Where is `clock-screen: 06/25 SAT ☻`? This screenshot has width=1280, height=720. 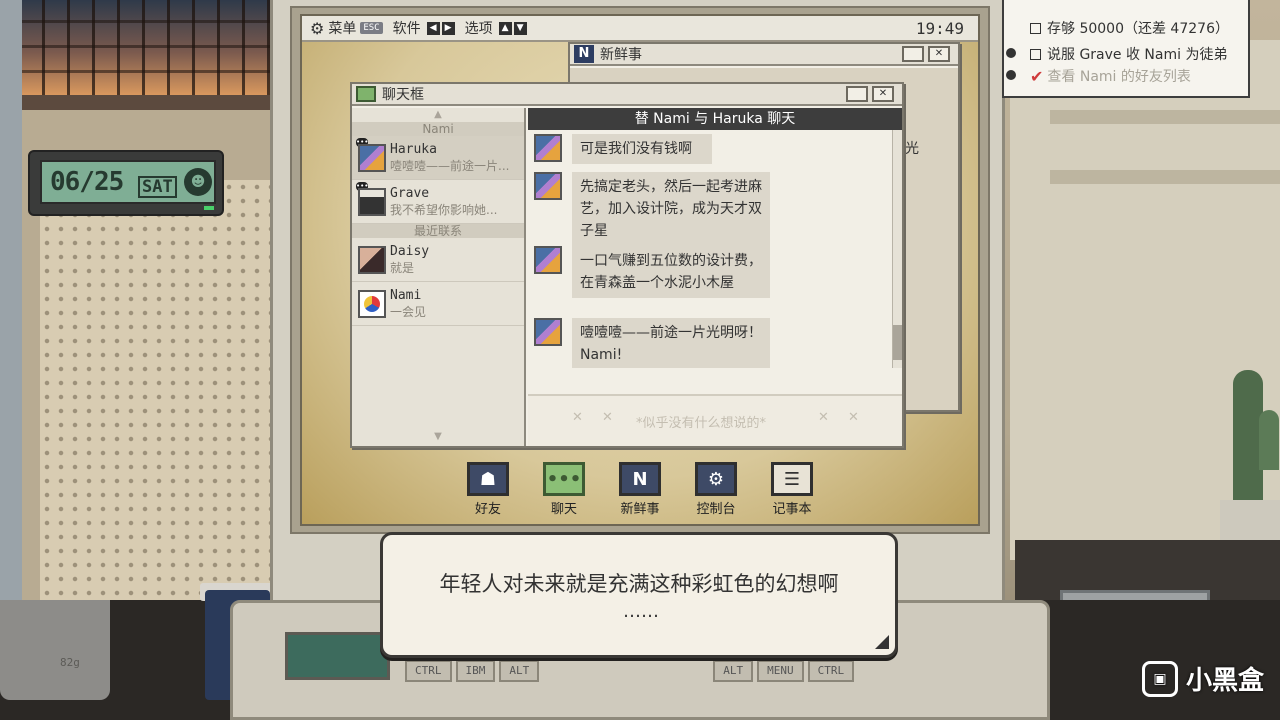 clock-screen: 06/25 SAT ☻ is located at coordinates (128, 182).